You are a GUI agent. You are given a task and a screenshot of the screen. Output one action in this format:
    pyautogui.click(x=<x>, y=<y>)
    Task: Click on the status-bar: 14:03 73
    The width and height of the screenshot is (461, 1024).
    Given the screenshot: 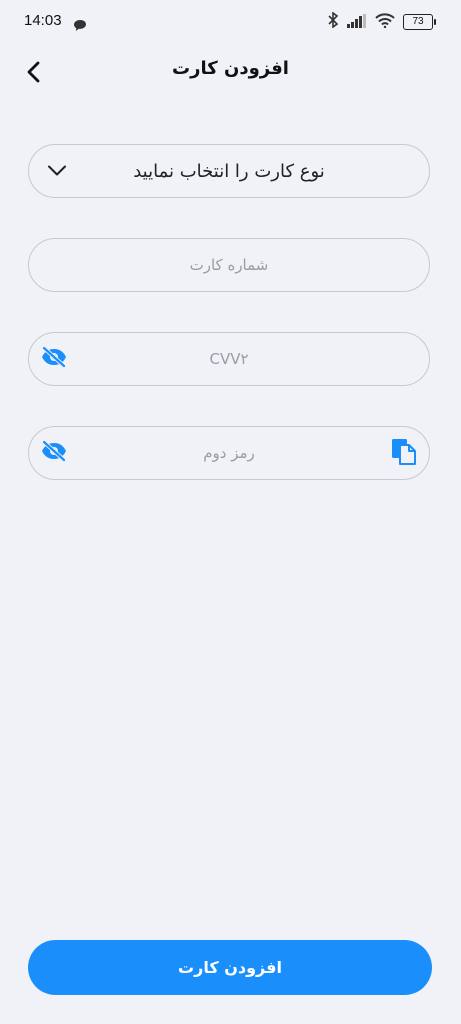 What is the action you would take?
    pyautogui.click(x=230, y=22)
    